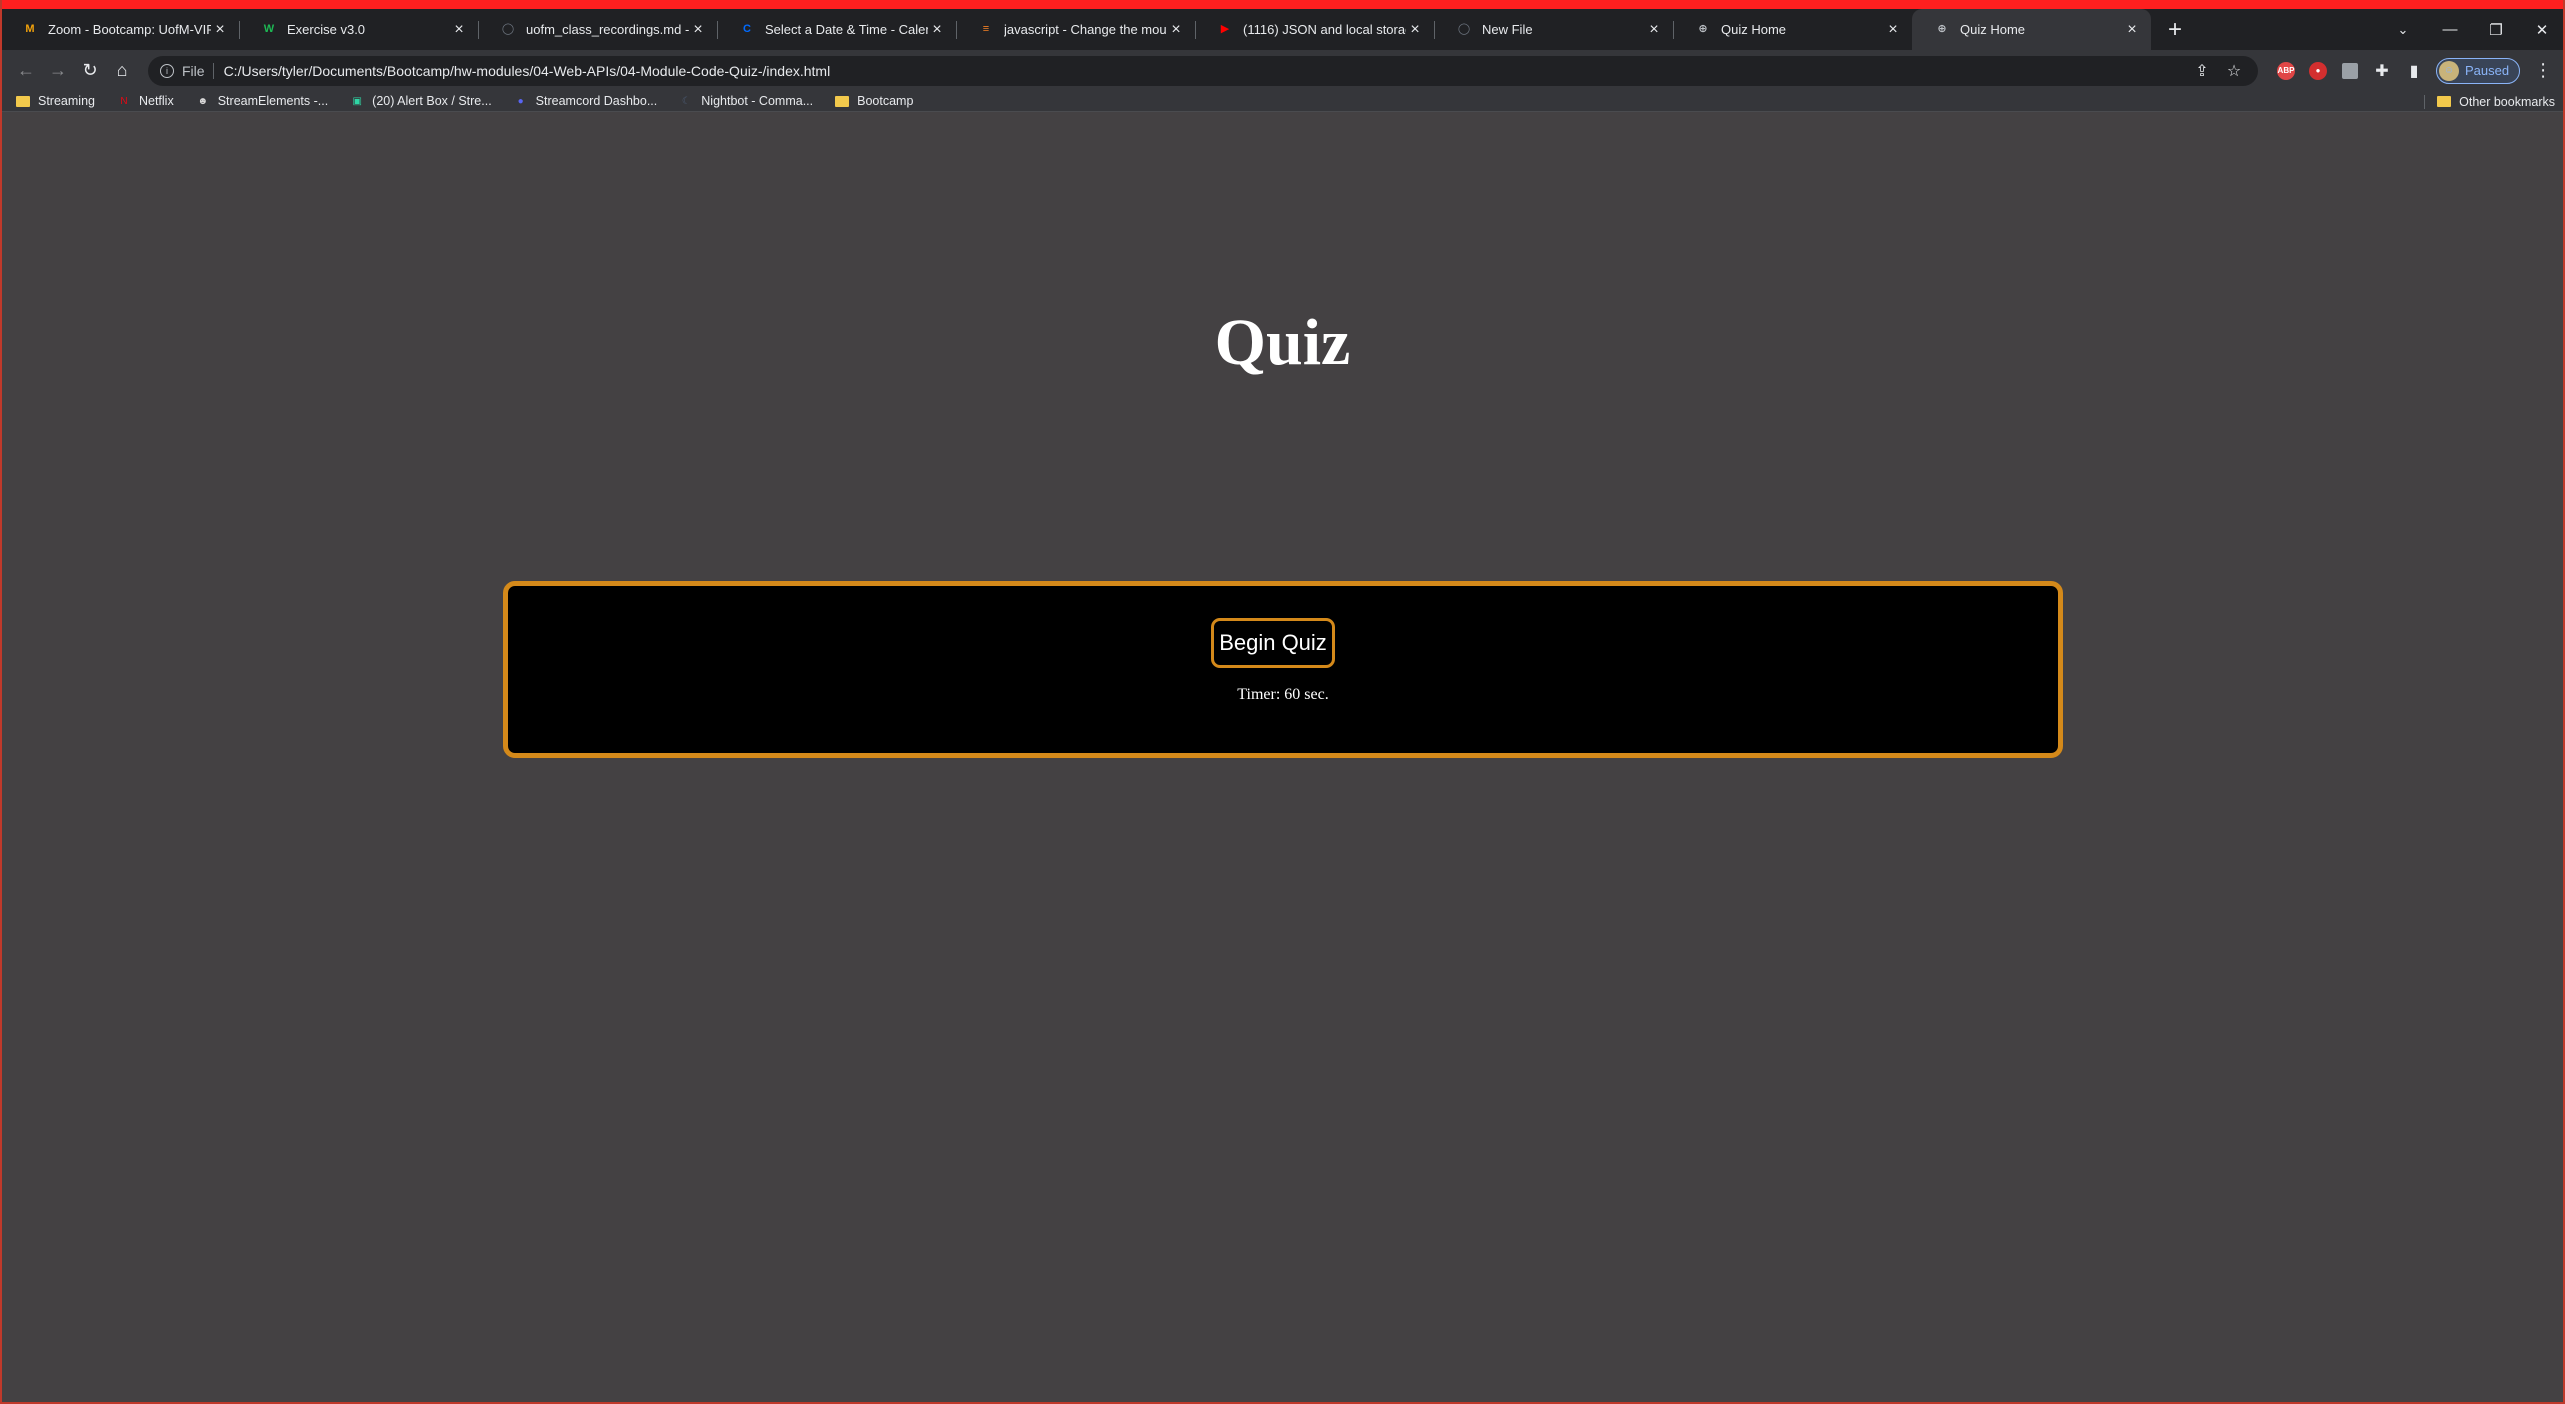 The height and width of the screenshot is (1404, 2565). What do you see at coordinates (193, 70) in the screenshot?
I see `scheme-label: File` at bounding box center [193, 70].